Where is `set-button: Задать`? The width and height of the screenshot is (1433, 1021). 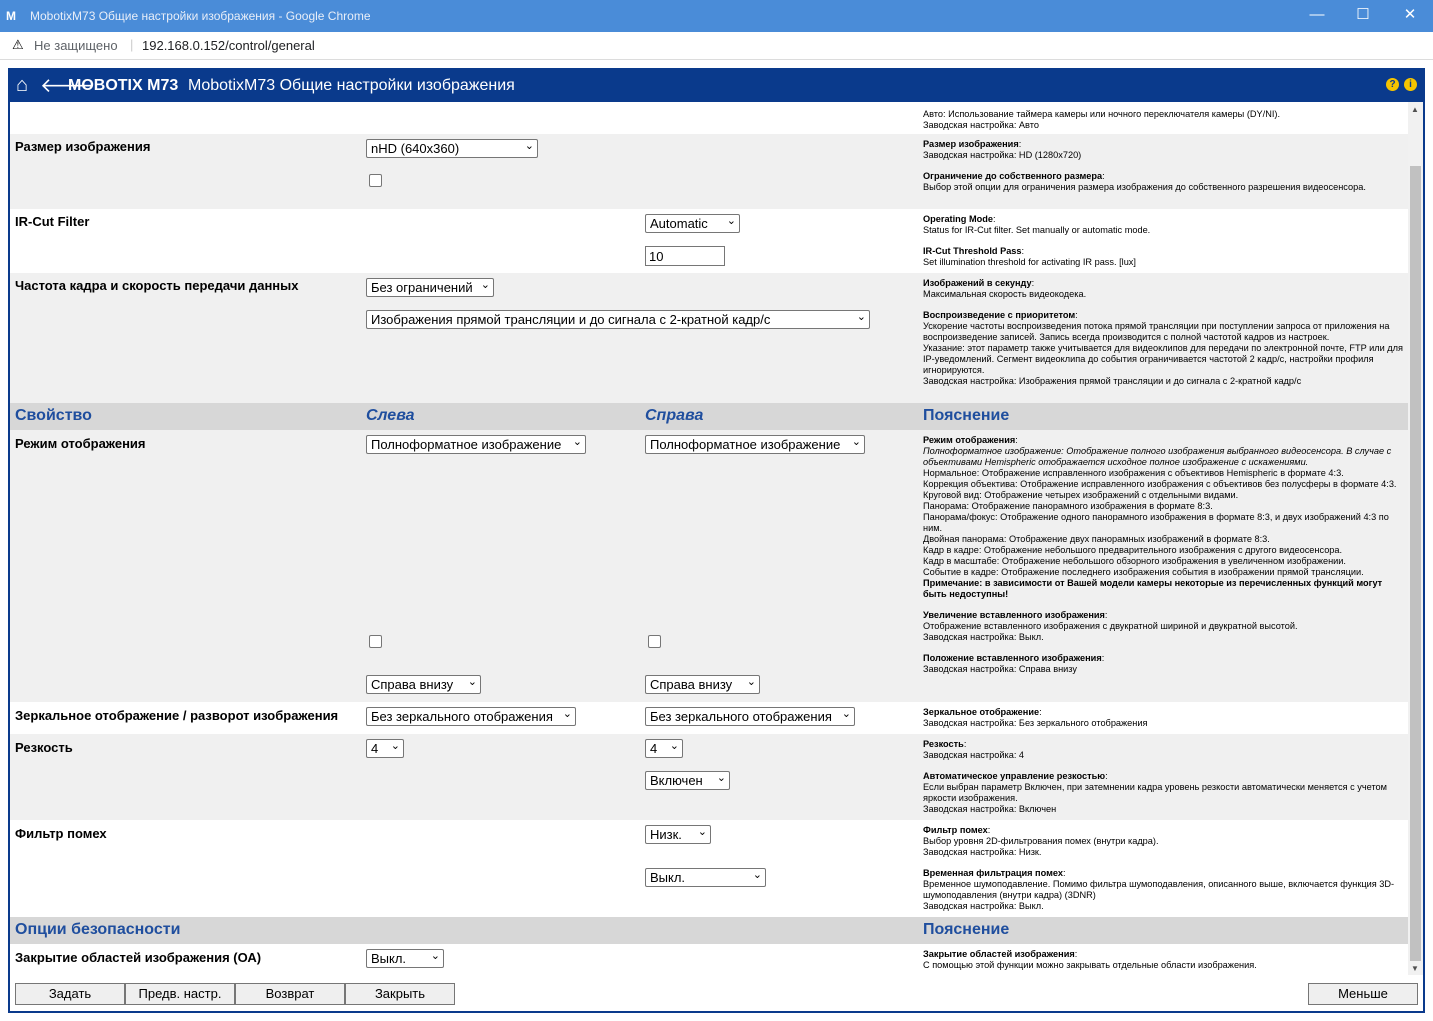 set-button: Задать is located at coordinates (70, 994).